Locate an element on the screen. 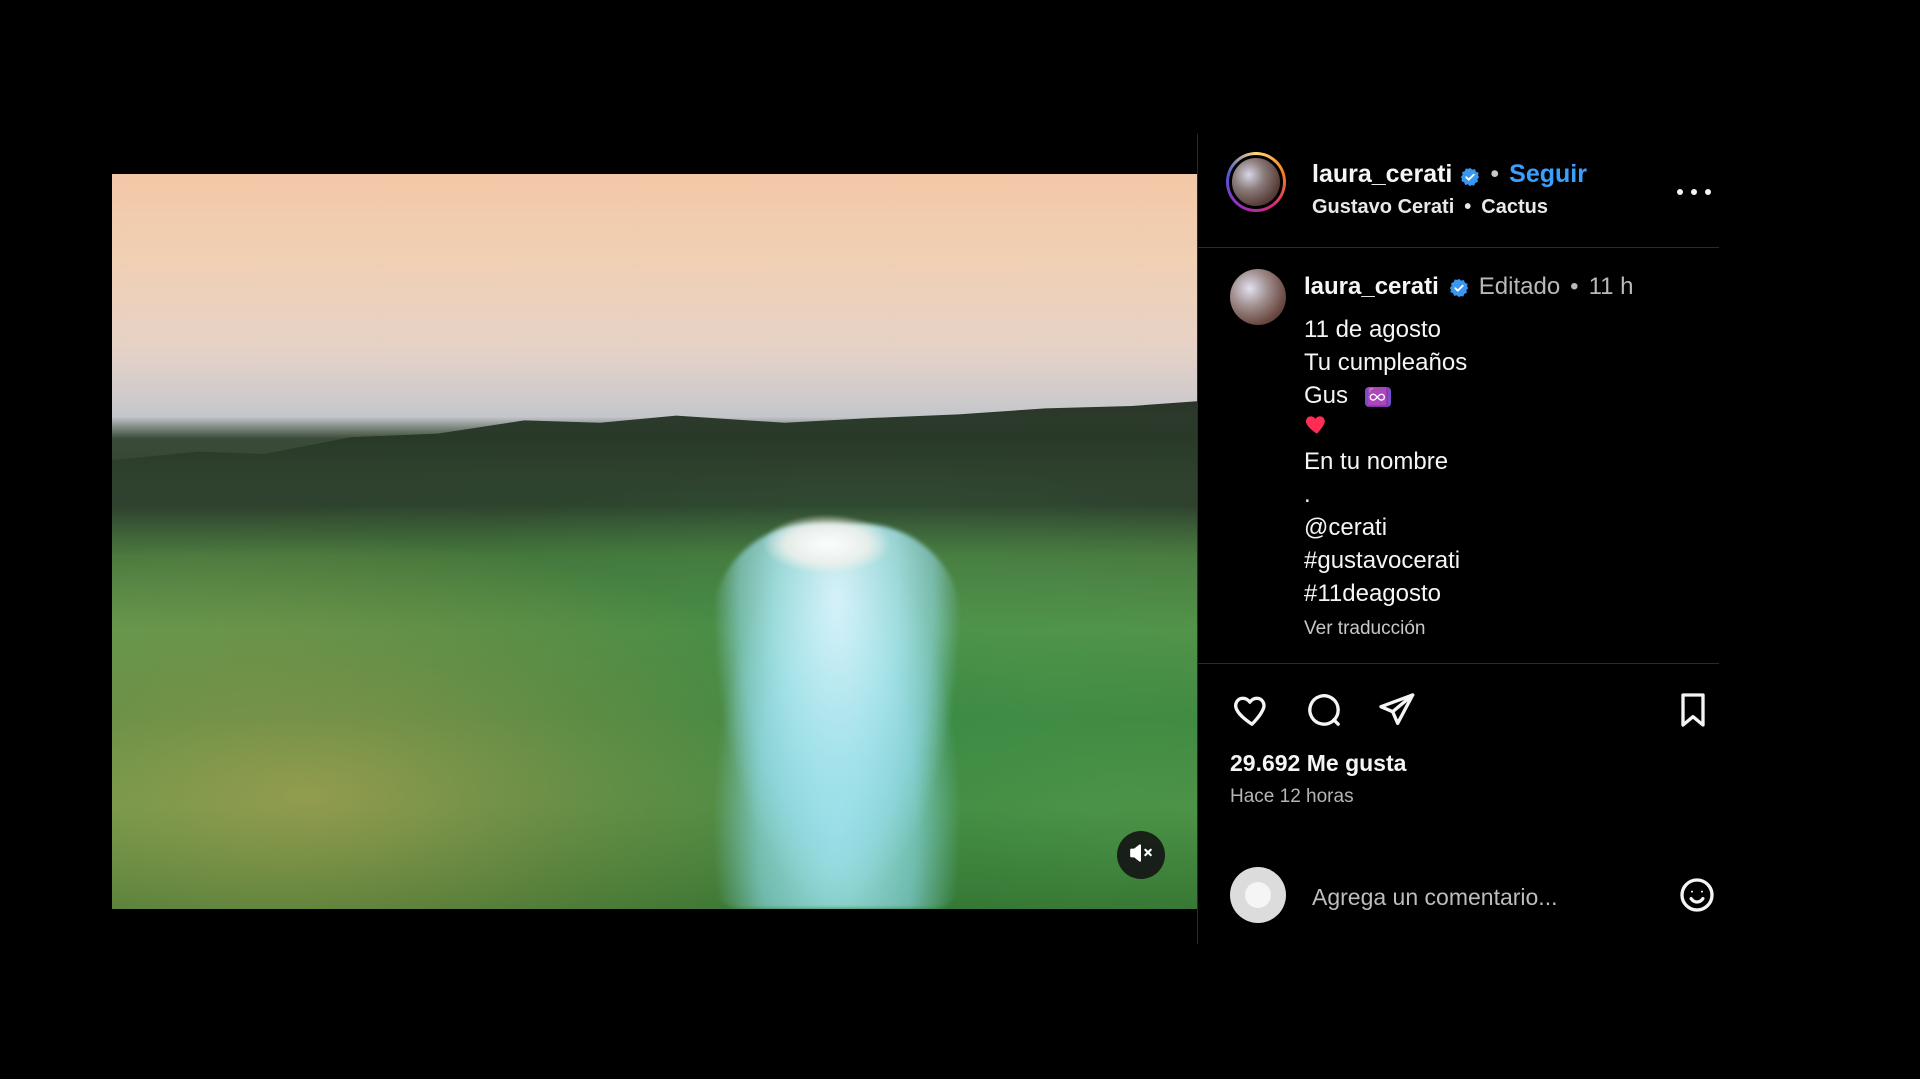 This screenshot has height=1079, width=1920. comment-button is located at coordinates (1324, 712).